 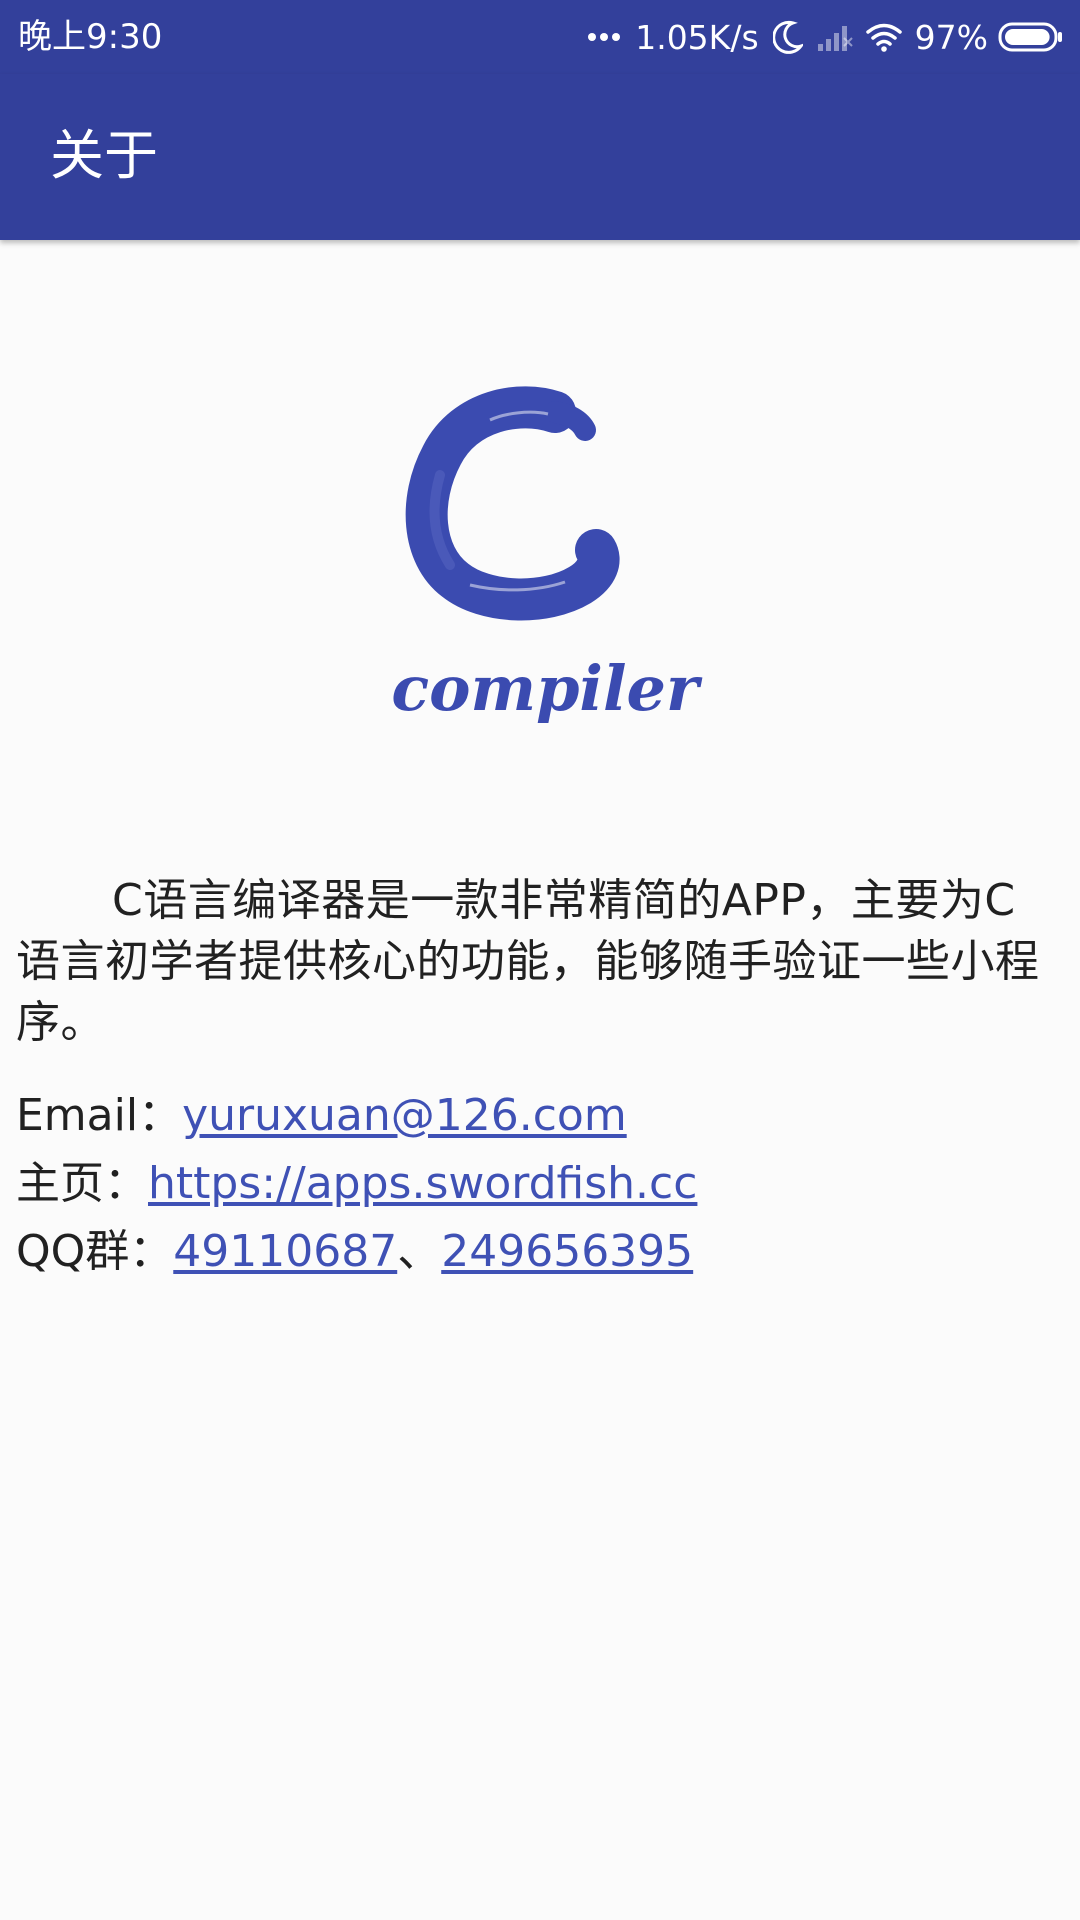 What do you see at coordinates (422, 1183) in the screenshot?
I see `homepage-link: https://apps.swordfish.cc` at bounding box center [422, 1183].